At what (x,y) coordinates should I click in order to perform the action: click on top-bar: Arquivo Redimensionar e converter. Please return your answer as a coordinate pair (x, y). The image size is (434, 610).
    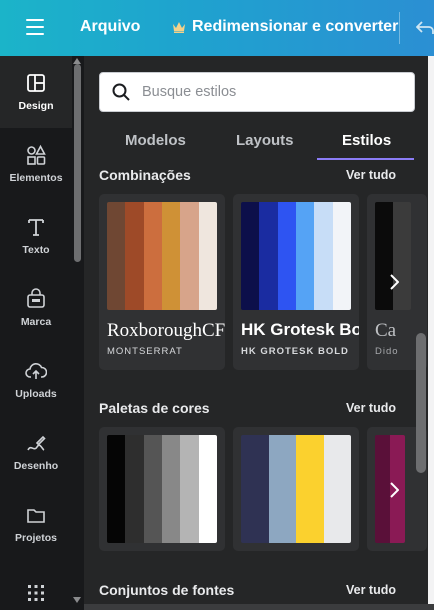
    Looking at the image, I should click on (217, 28).